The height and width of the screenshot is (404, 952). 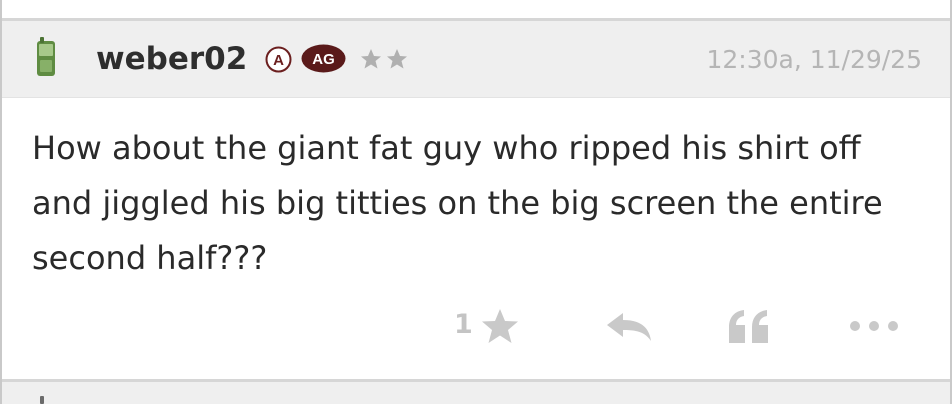 I want to click on user-badge-ag: AG, so click(x=323, y=58).